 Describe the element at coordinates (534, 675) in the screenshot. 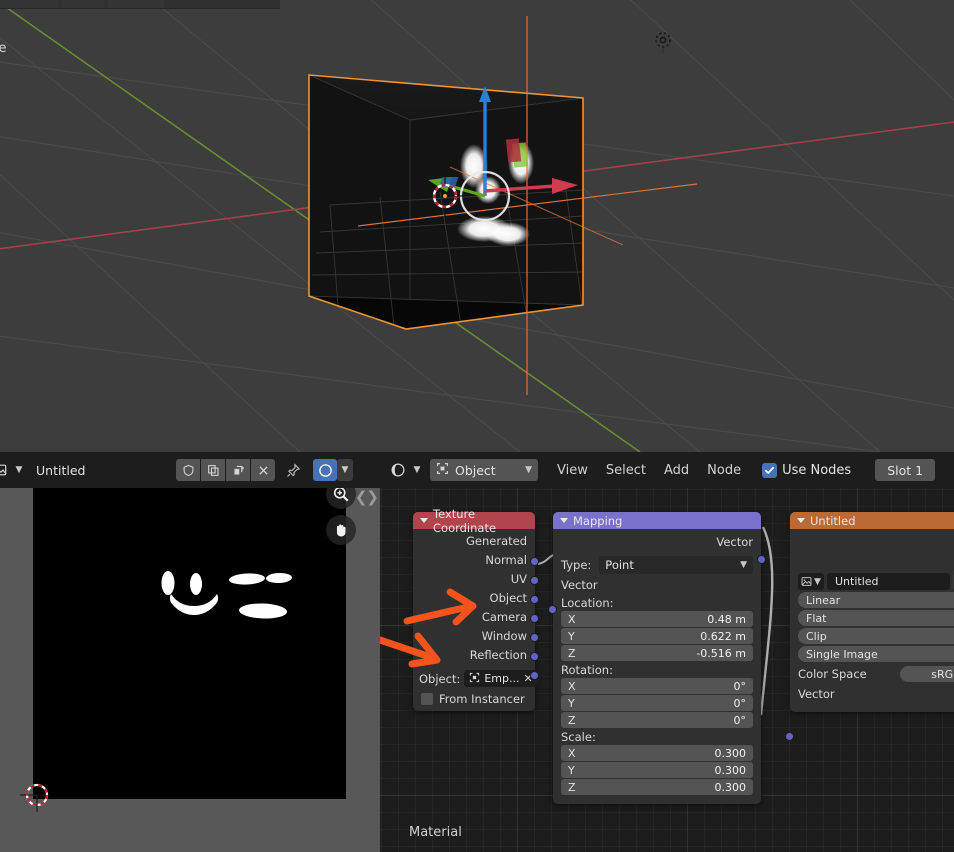

I see `socket-reflection` at that location.